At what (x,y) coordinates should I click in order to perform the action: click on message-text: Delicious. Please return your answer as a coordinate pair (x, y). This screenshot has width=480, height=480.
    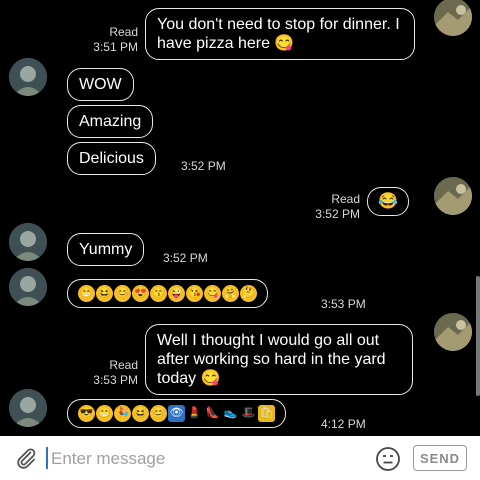
    Looking at the image, I should click on (111, 158).